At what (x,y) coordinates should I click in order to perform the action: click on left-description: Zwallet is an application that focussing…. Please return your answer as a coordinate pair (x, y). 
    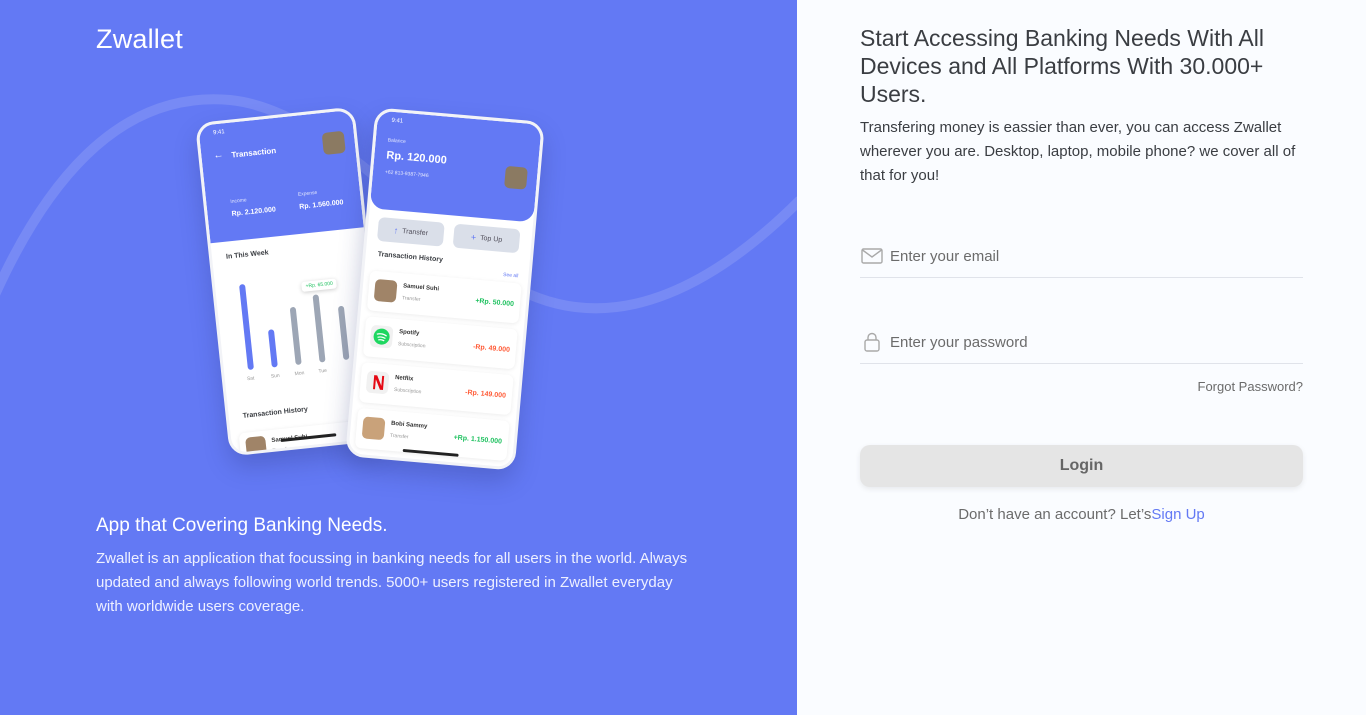
    Looking at the image, I should click on (392, 582).